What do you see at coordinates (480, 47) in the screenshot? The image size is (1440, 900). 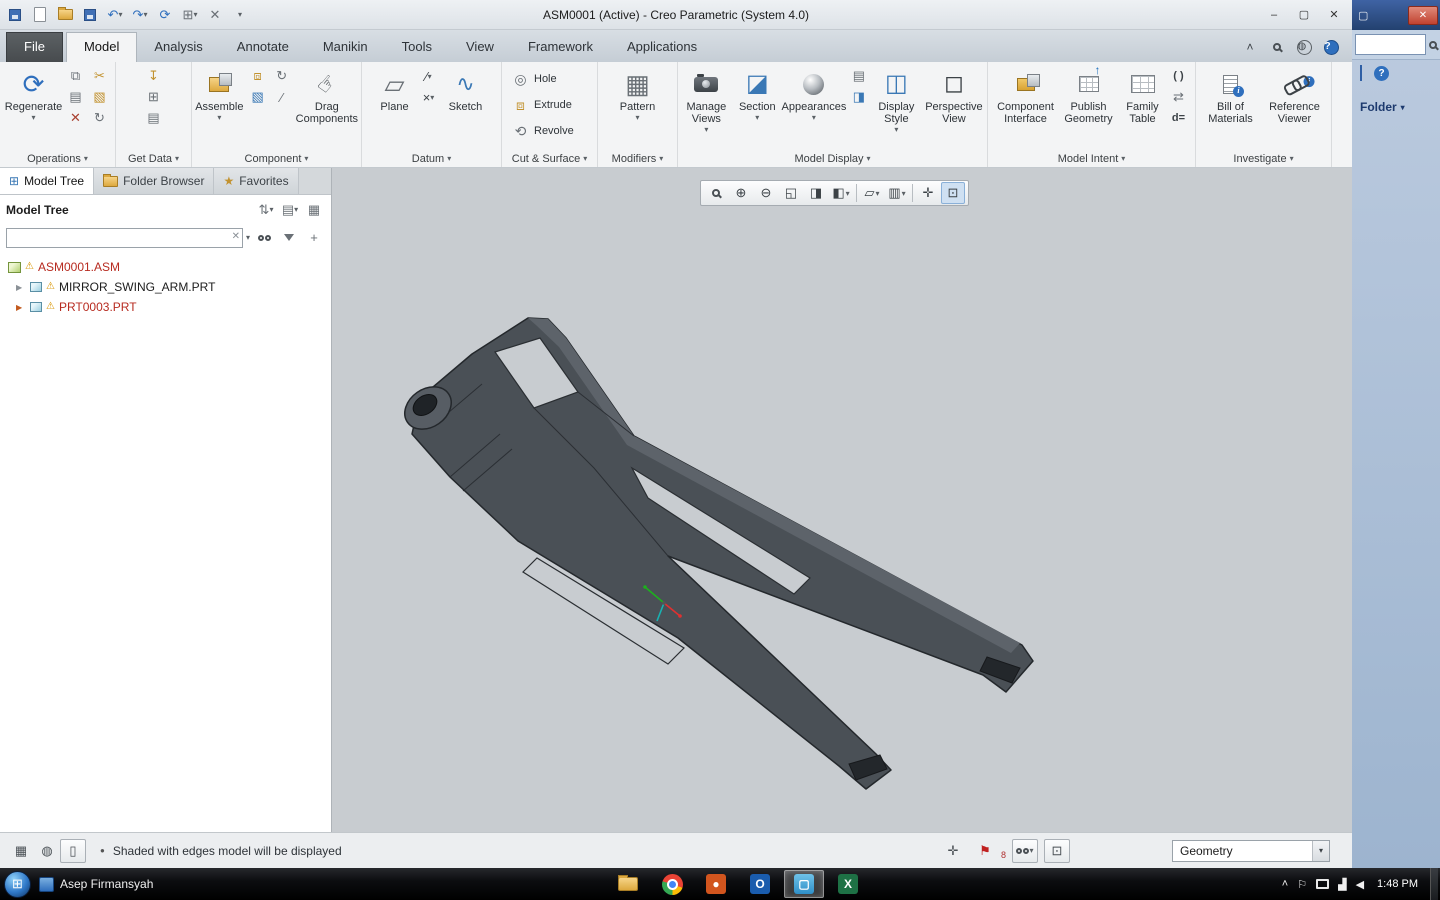 I see `tab-view: View` at bounding box center [480, 47].